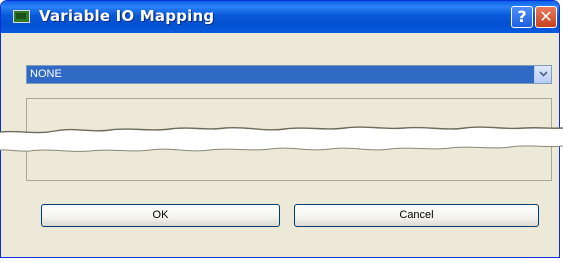 The width and height of the screenshot is (563, 262). What do you see at coordinates (416, 215) in the screenshot?
I see `cancel-button: Cancel` at bounding box center [416, 215].